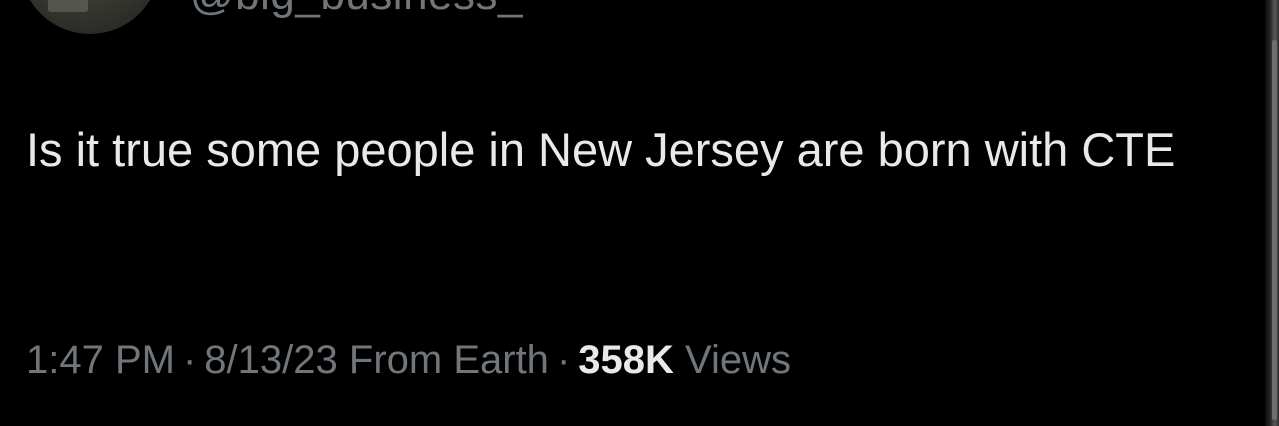 Image resolution: width=1279 pixels, height=426 pixels. I want to click on tweet-date: 8/13/23, so click(270, 360).